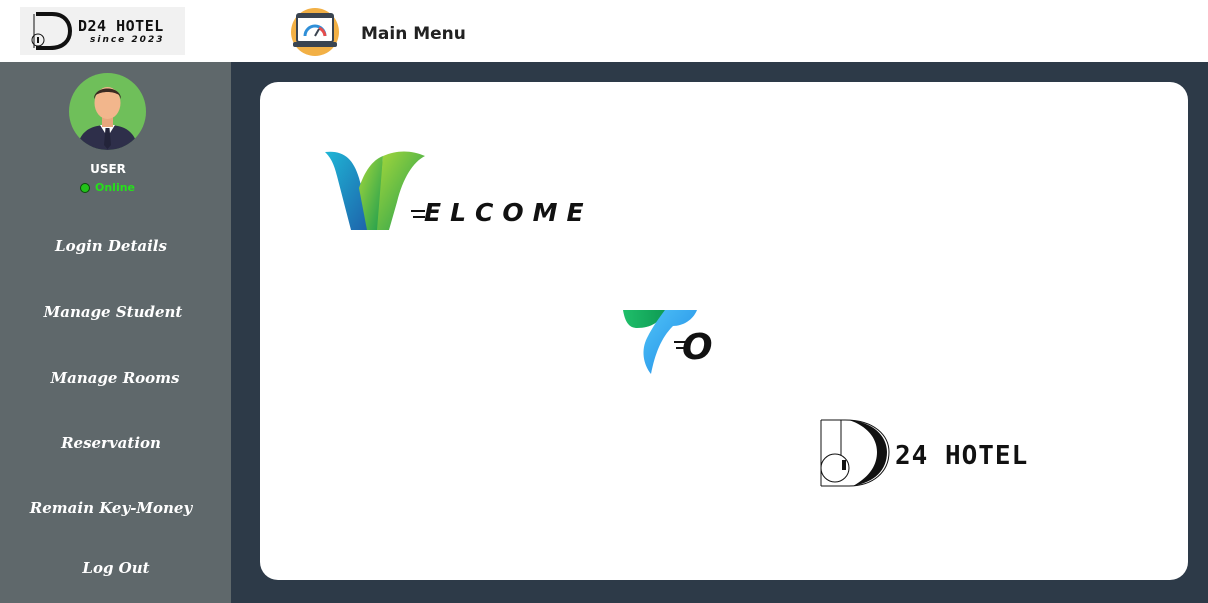 Image resolution: width=1208 pixels, height=603 pixels. I want to click on top-bar: D24 HOTEL since 2023 Main Menu, so click(604, 31).